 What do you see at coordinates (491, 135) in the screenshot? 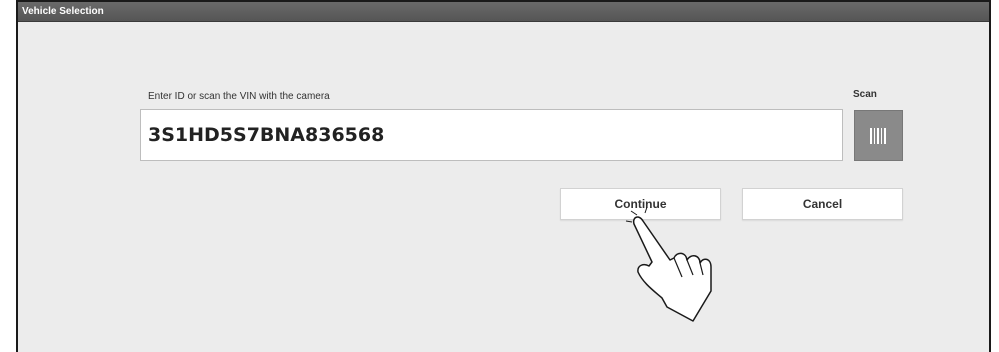
I see `vin-input` at bounding box center [491, 135].